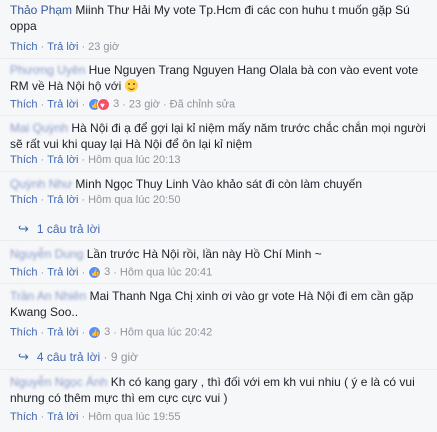  What do you see at coordinates (41, 10) in the screenshot?
I see `comment-author: Thảo Phạm` at bounding box center [41, 10].